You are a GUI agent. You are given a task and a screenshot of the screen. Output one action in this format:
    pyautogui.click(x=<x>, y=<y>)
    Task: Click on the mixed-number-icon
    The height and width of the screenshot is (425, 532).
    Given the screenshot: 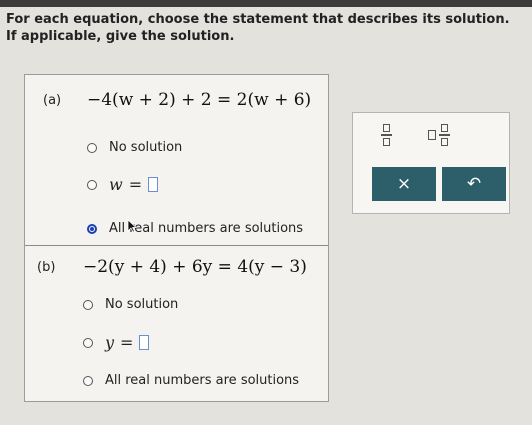 What is the action you would take?
    pyautogui.click(x=439, y=135)
    